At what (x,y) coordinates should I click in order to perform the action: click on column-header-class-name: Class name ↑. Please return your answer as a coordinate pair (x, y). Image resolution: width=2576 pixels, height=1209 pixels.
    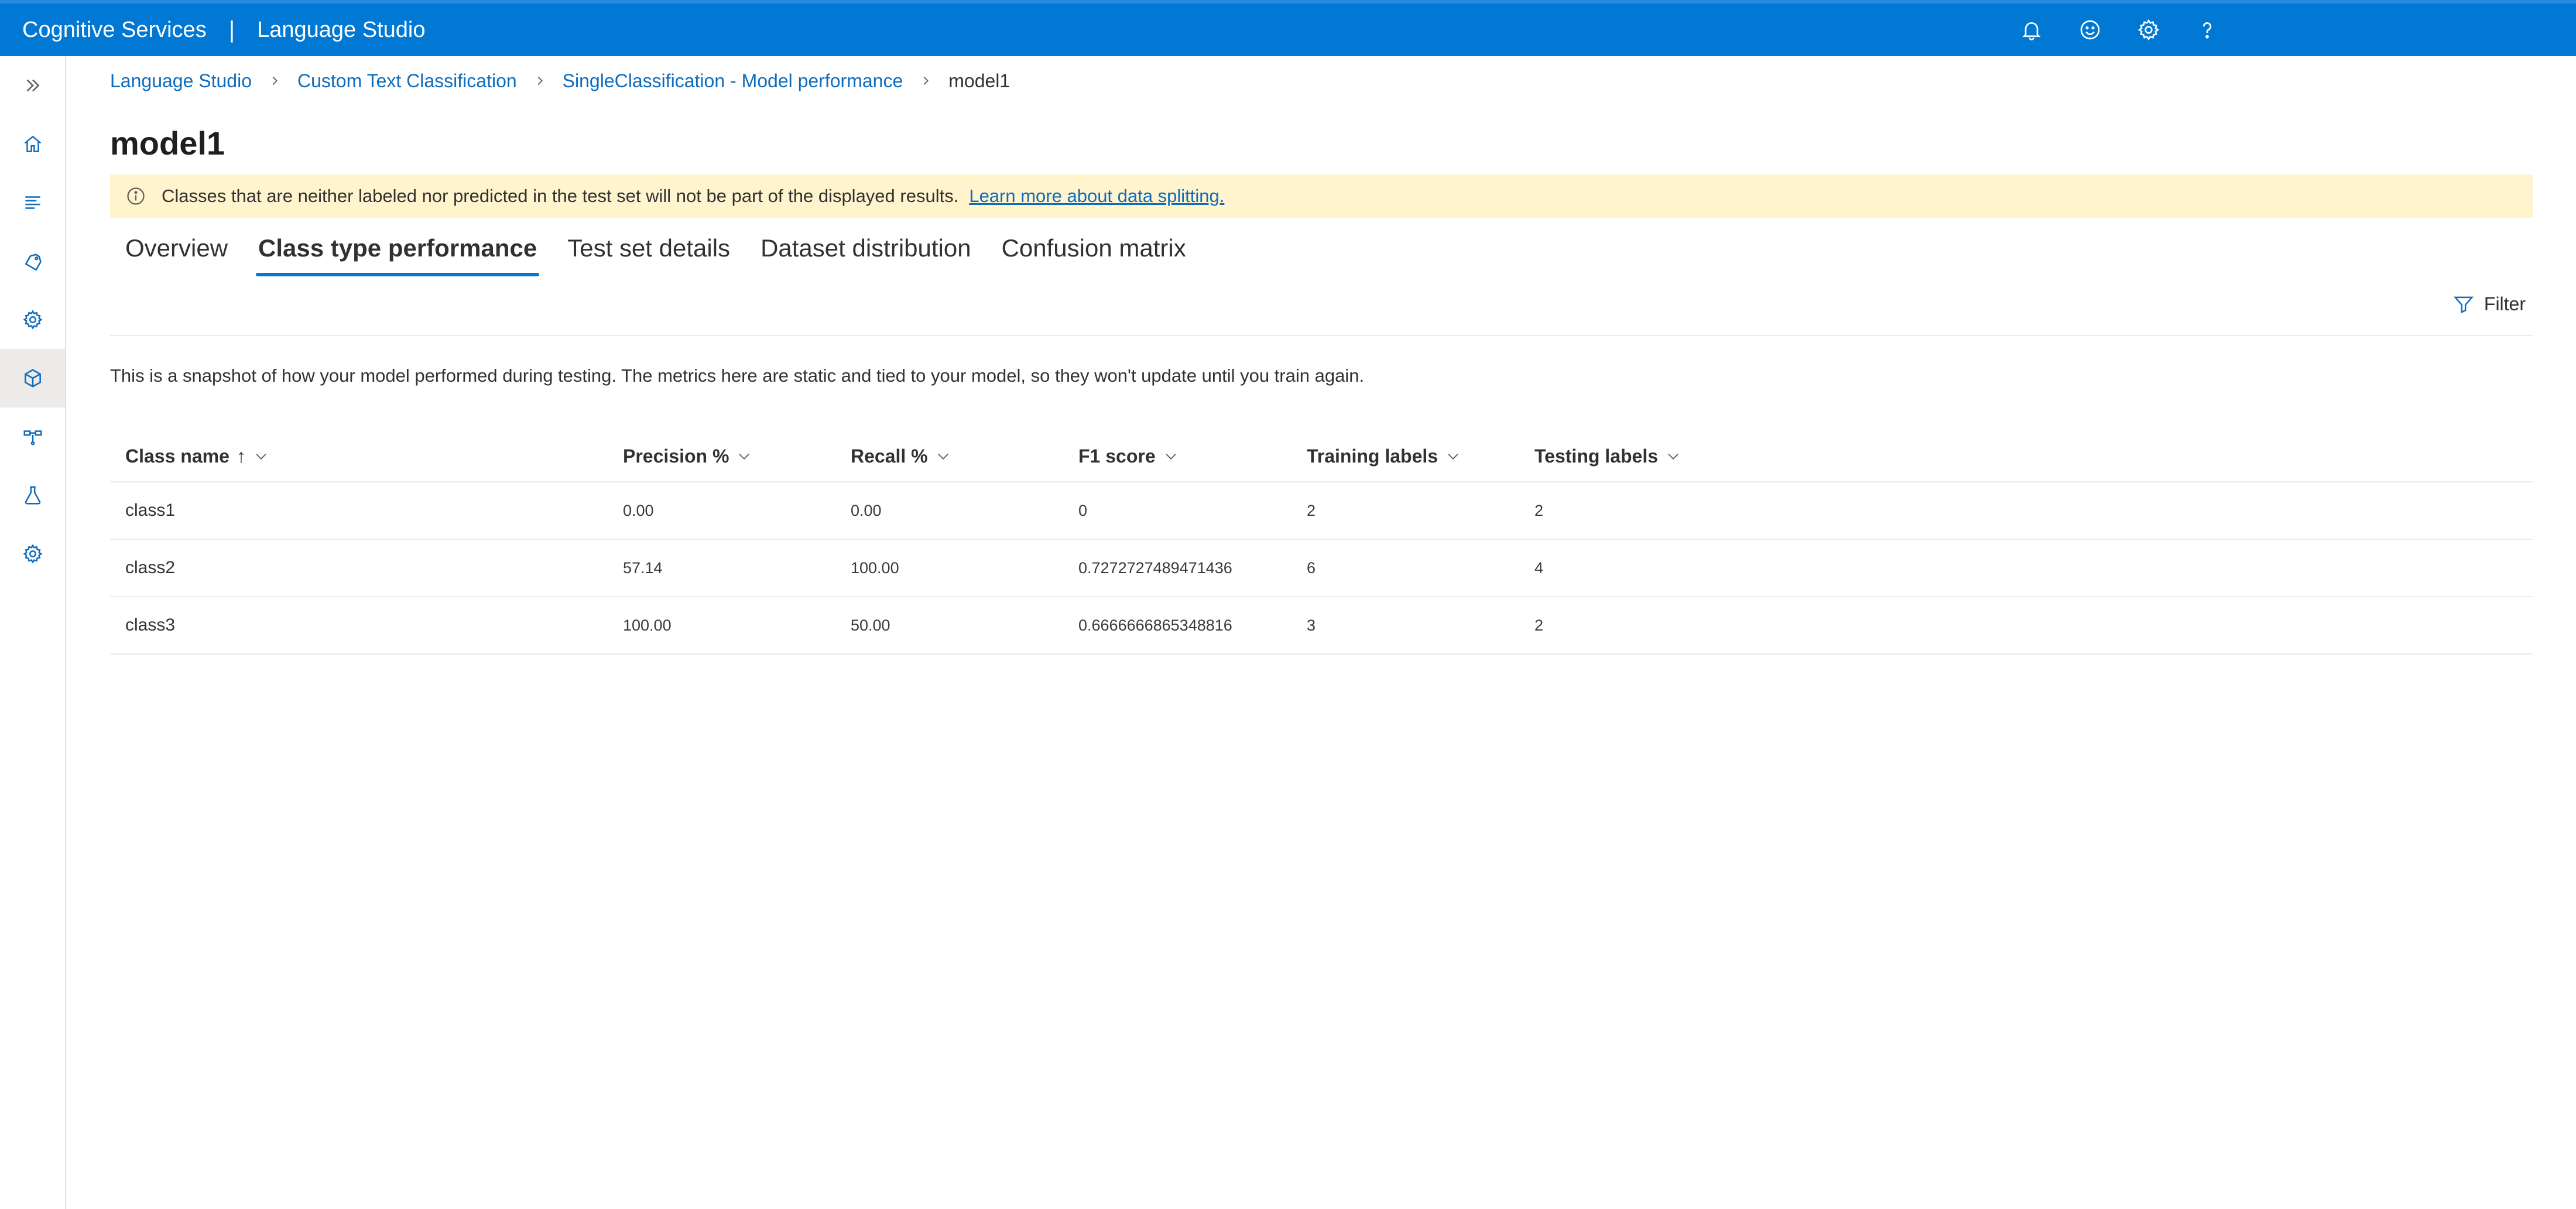
    Looking at the image, I should click on (197, 457).